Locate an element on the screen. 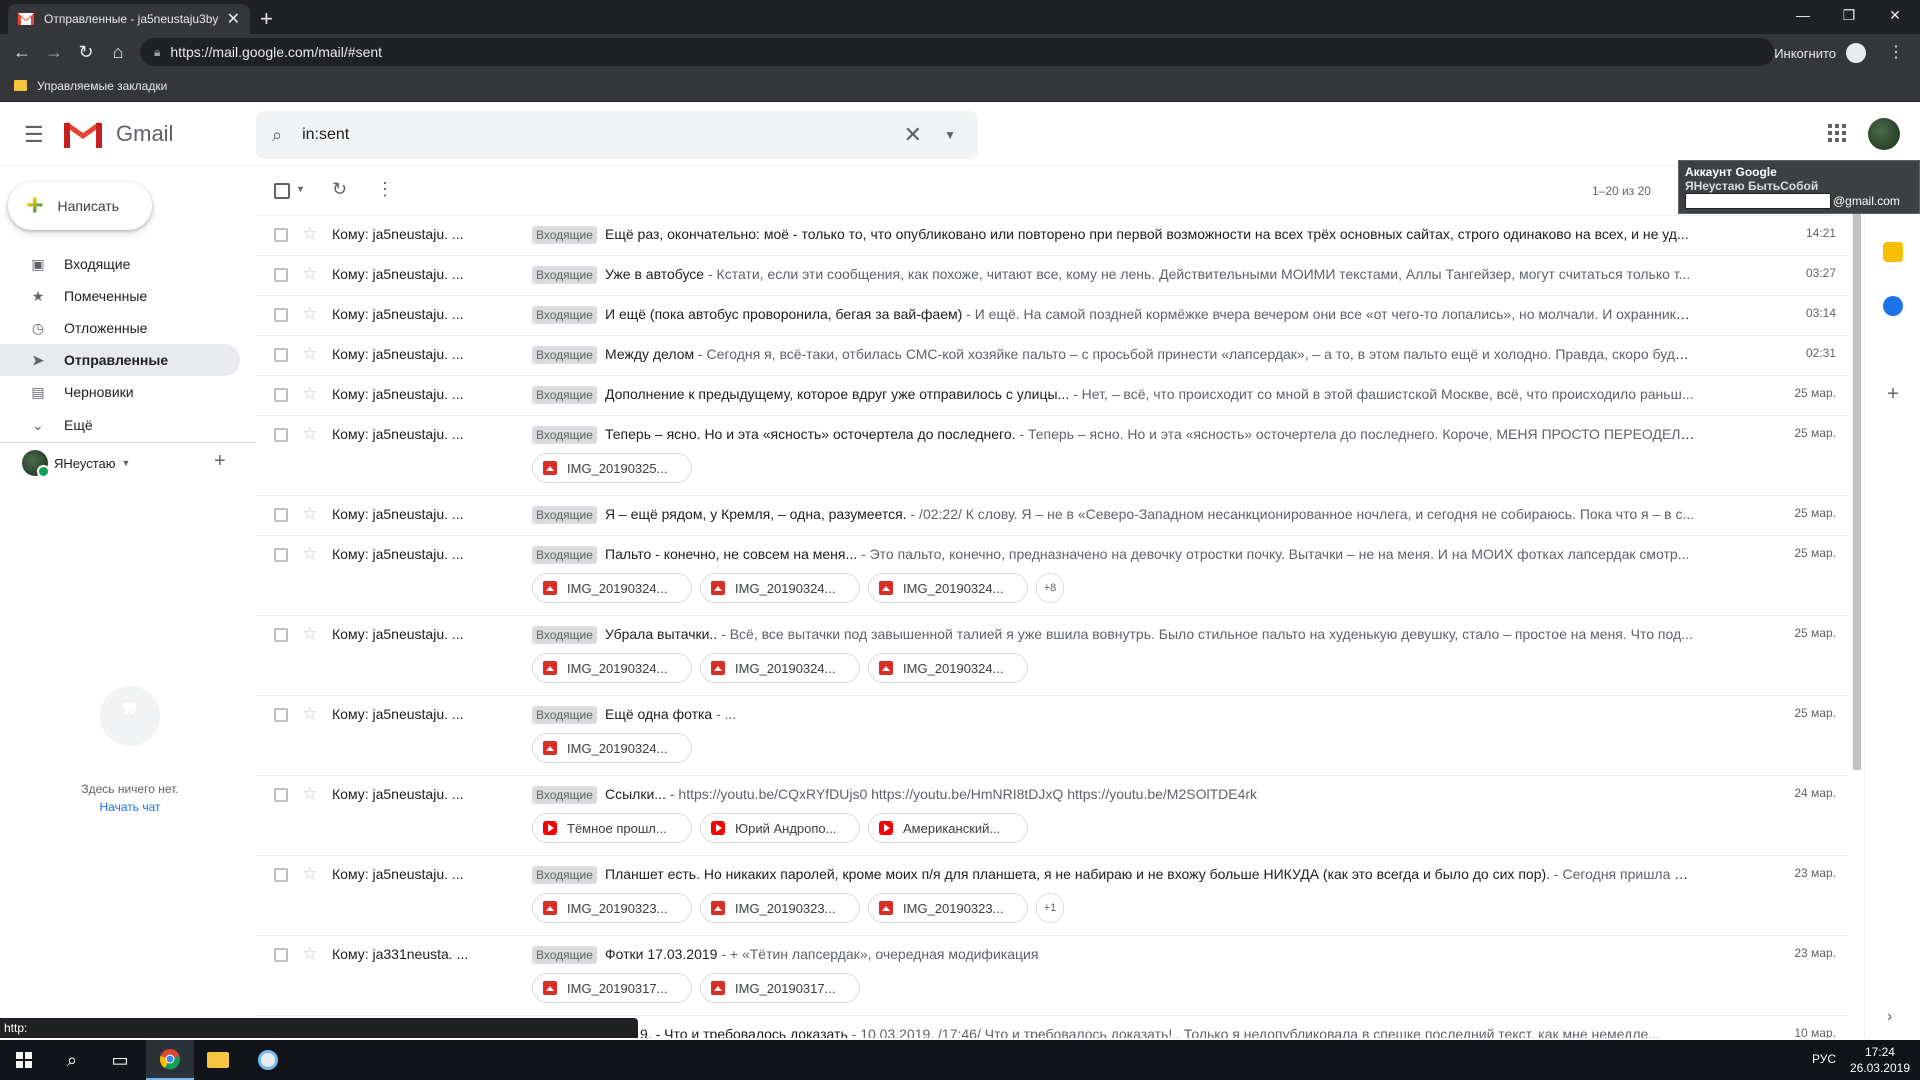 Image resolution: width=1920 pixels, height=1080 pixels. compose-button: + Написать is located at coordinates (80, 206).